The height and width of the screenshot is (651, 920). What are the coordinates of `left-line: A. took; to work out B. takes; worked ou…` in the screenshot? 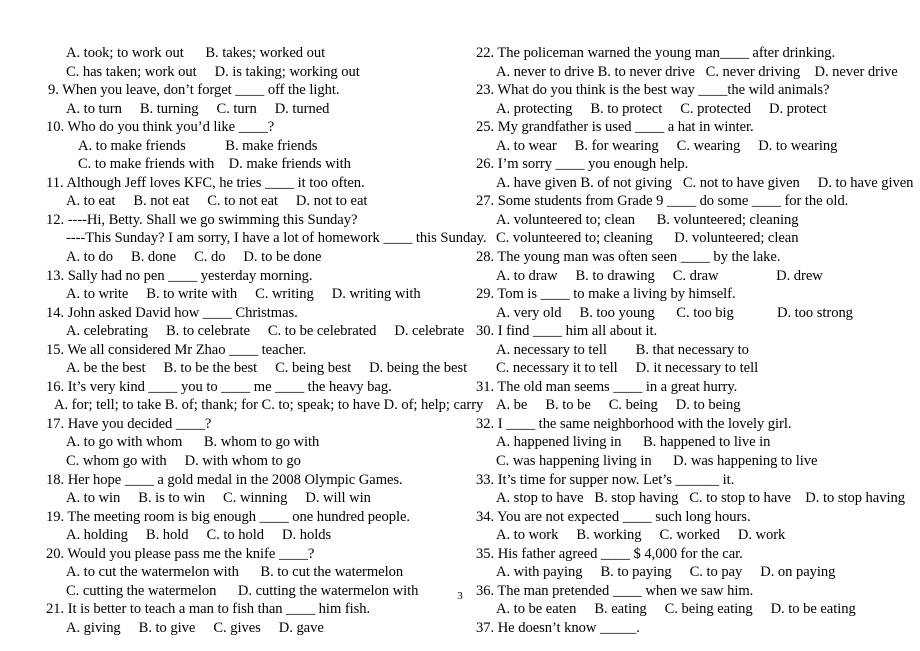 It's located at (196, 53).